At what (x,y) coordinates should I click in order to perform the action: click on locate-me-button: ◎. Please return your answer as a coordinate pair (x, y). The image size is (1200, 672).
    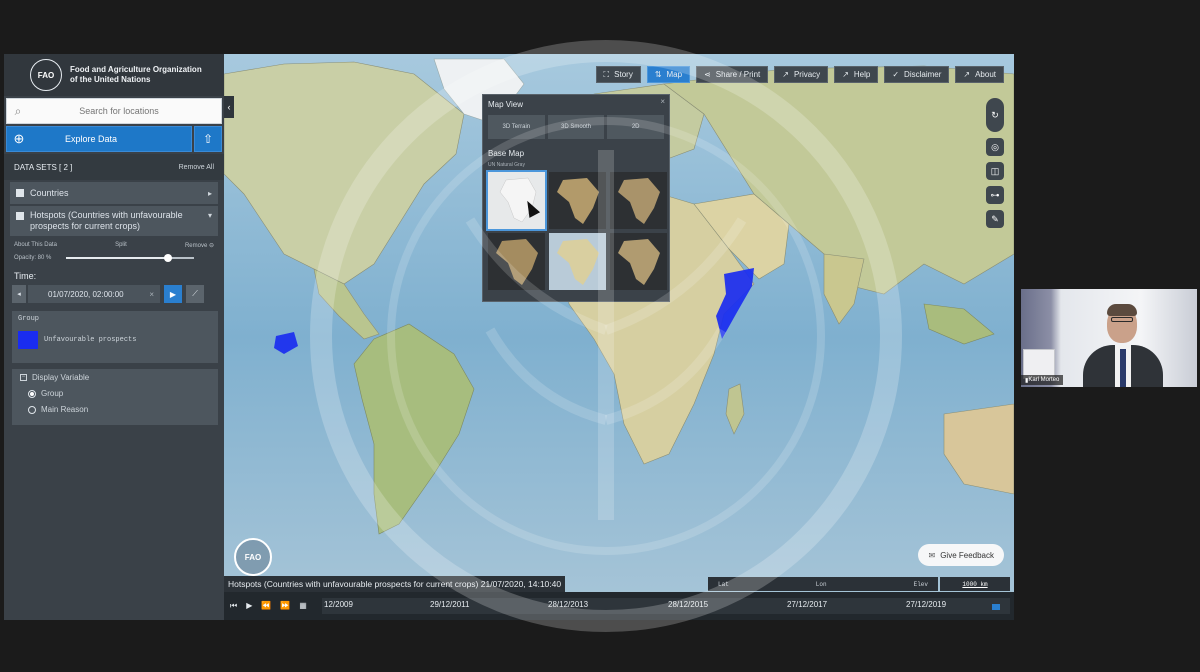
    Looking at the image, I should click on (995, 147).